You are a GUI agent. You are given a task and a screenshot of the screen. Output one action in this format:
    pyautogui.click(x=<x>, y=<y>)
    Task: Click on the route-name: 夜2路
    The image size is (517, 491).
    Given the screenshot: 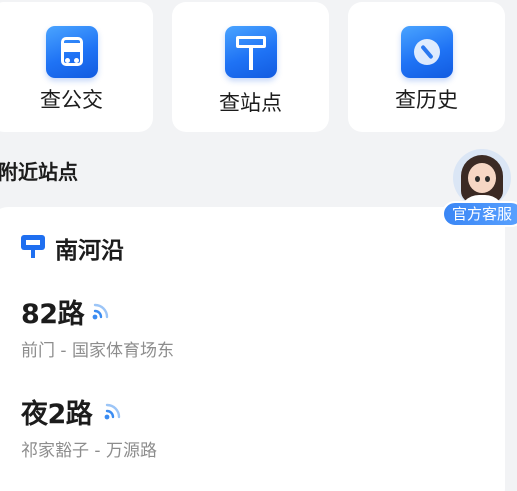 What is the action you would take?
    pyautogui.click(x=57, y=411)
    